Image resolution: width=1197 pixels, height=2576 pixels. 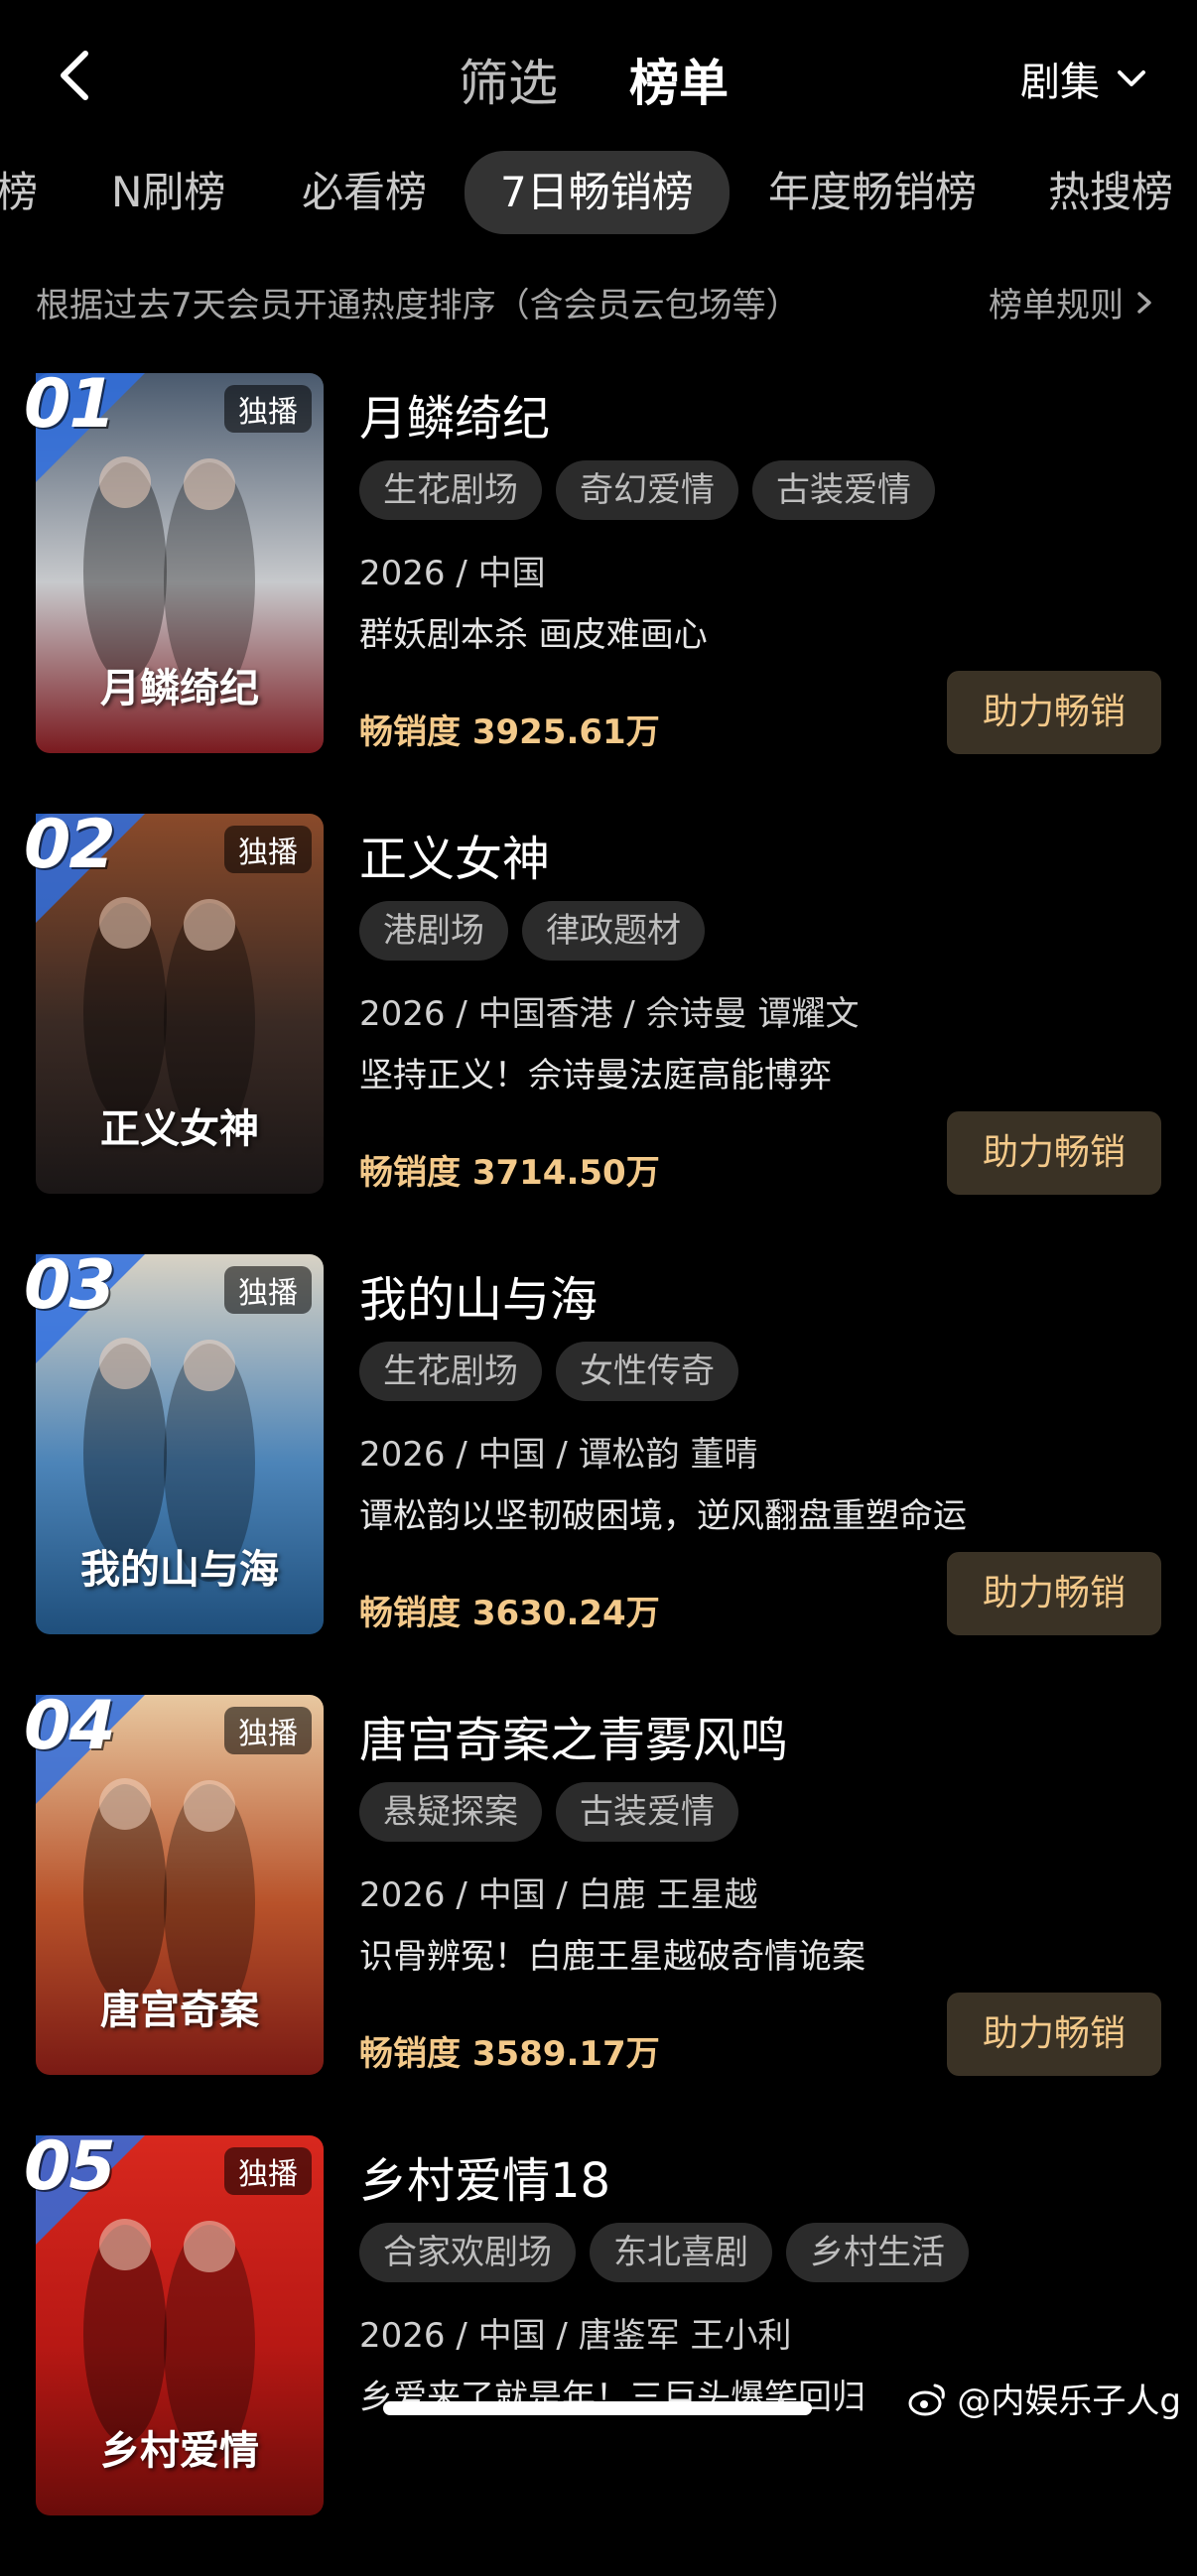 I want to click on rank-number: 02, so click(x=70, y=845).